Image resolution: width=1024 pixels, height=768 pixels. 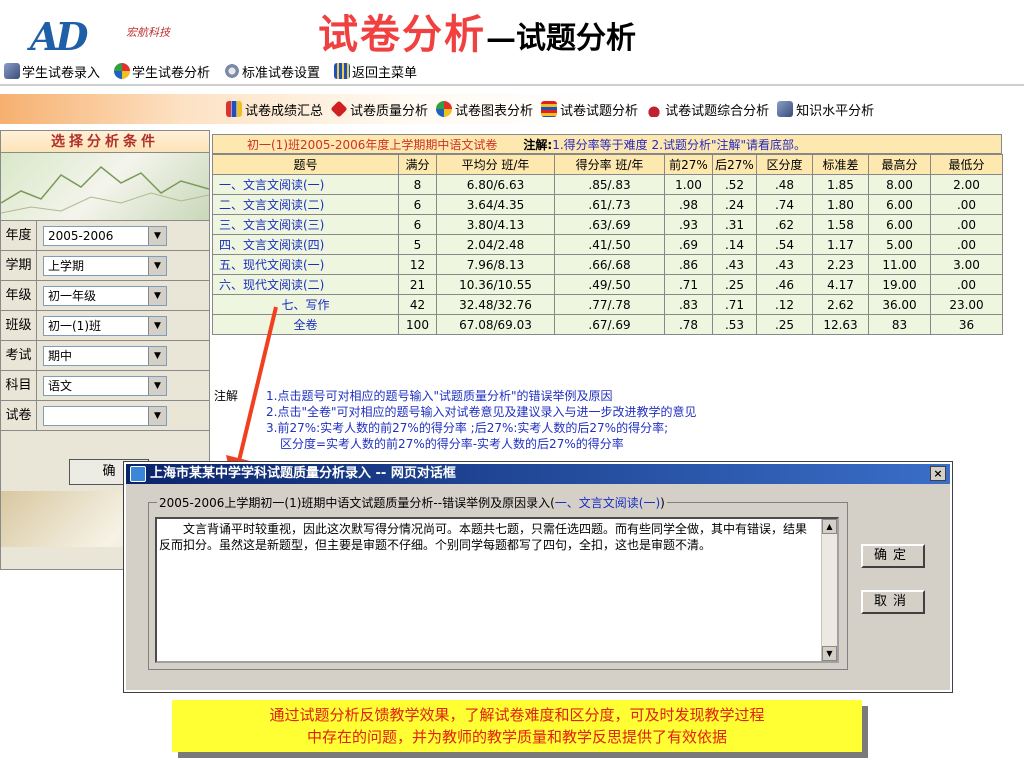 I want to click on grade-select: 初一年级 ▼, so click(x=105, y=295).